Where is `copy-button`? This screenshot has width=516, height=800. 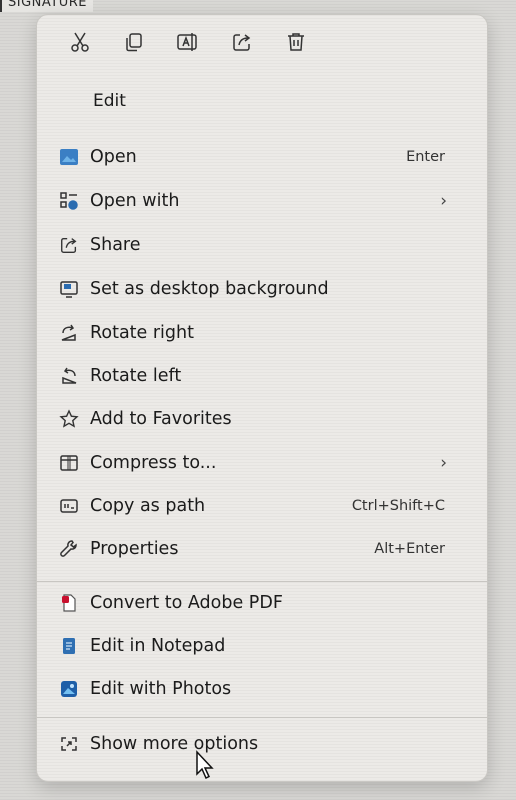
copy-button is located at coordinates (134, 42).